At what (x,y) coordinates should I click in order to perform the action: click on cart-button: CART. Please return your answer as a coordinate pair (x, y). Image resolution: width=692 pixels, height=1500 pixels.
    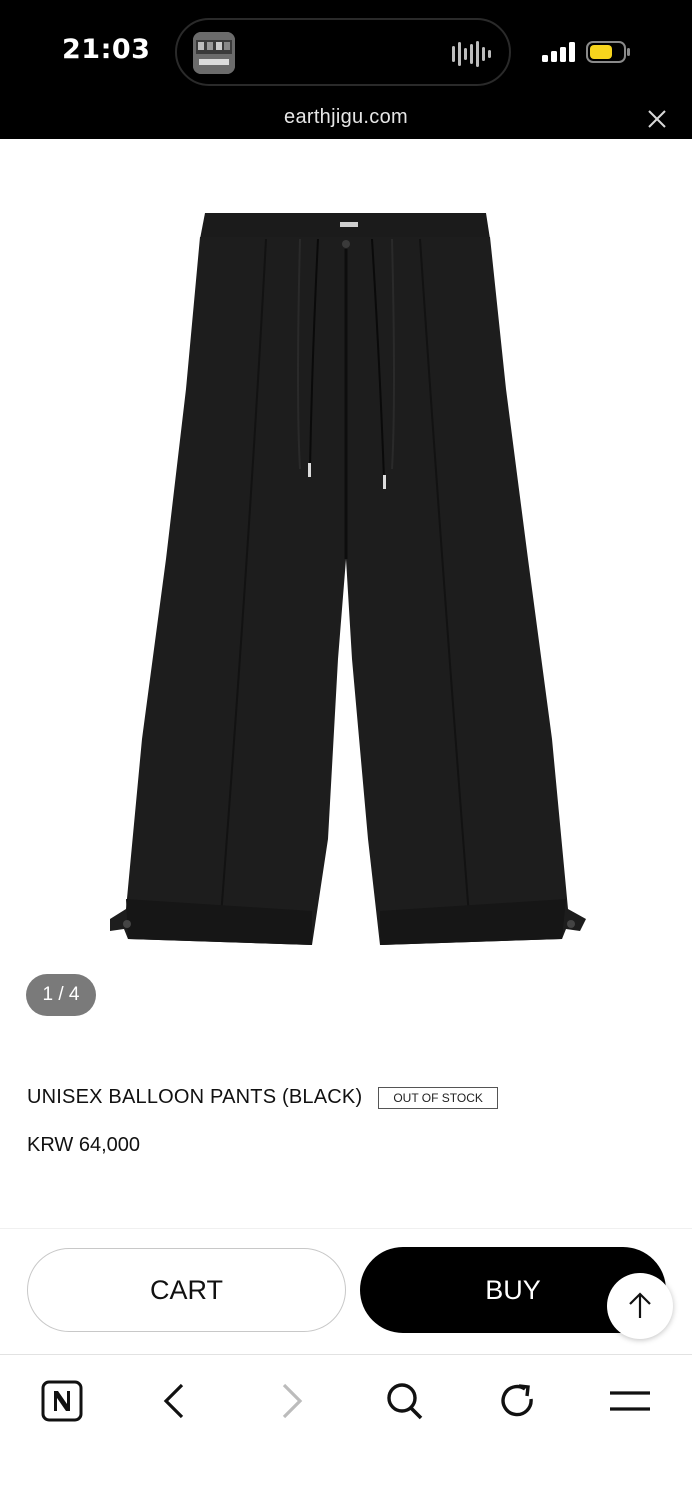
    Looking at the image, I should click on (186, 1290).